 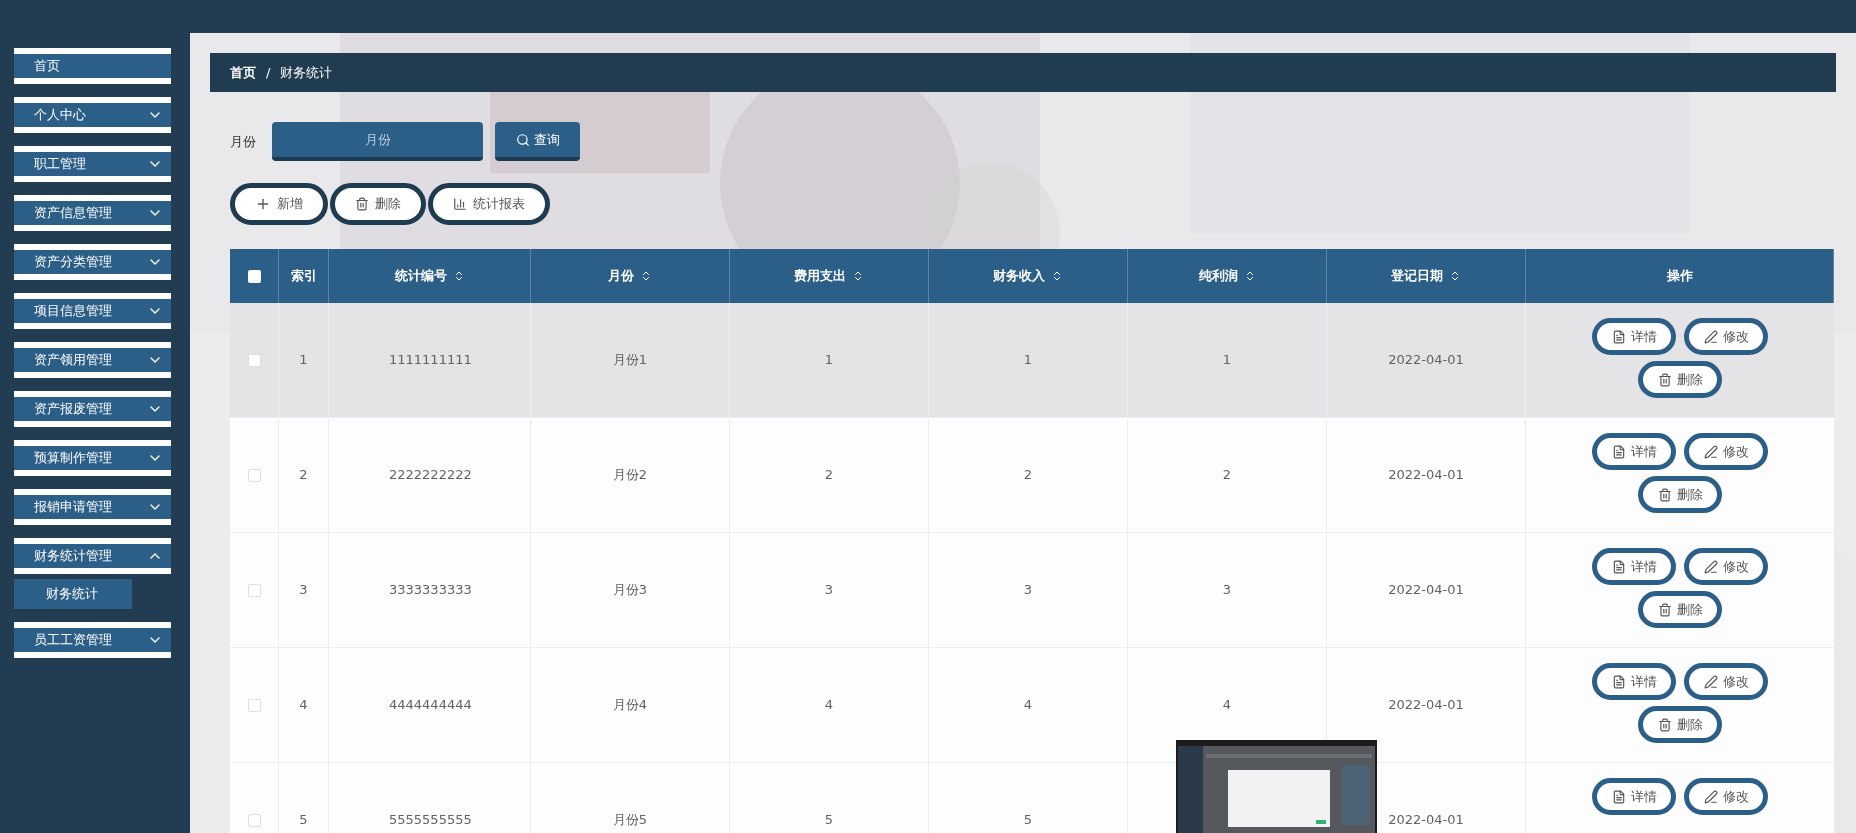 I want to click on sidebar-item: 资产信息管理, so click(x=92, y=213).